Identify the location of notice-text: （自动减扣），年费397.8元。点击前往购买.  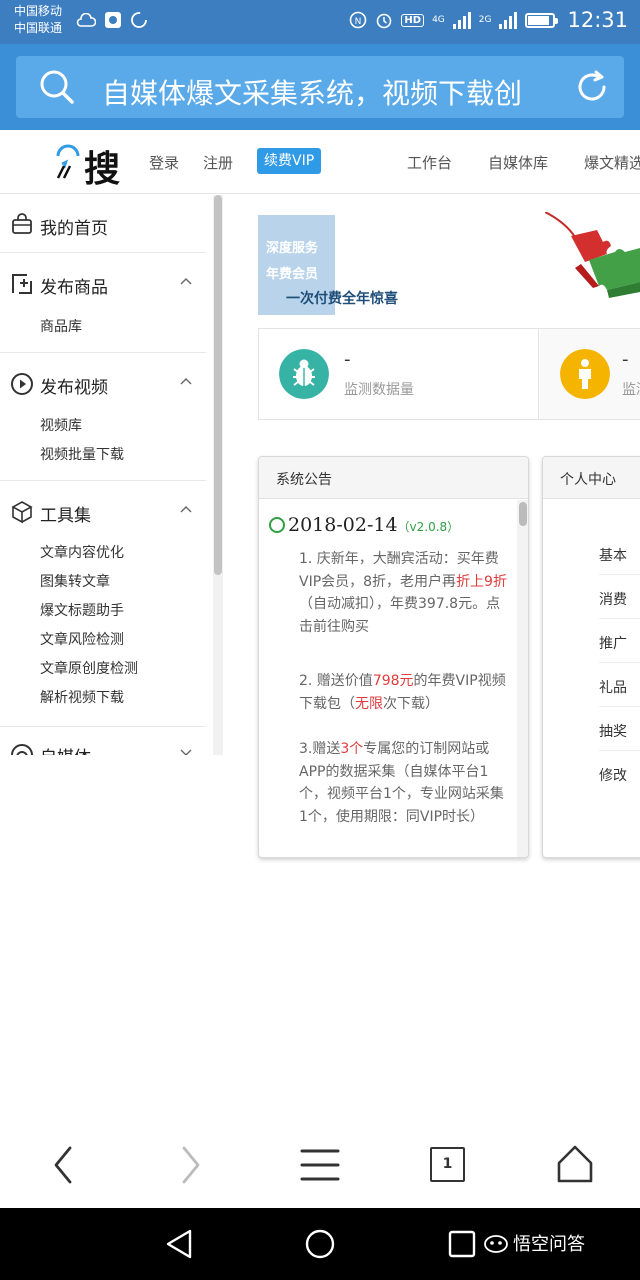
(400, 615).